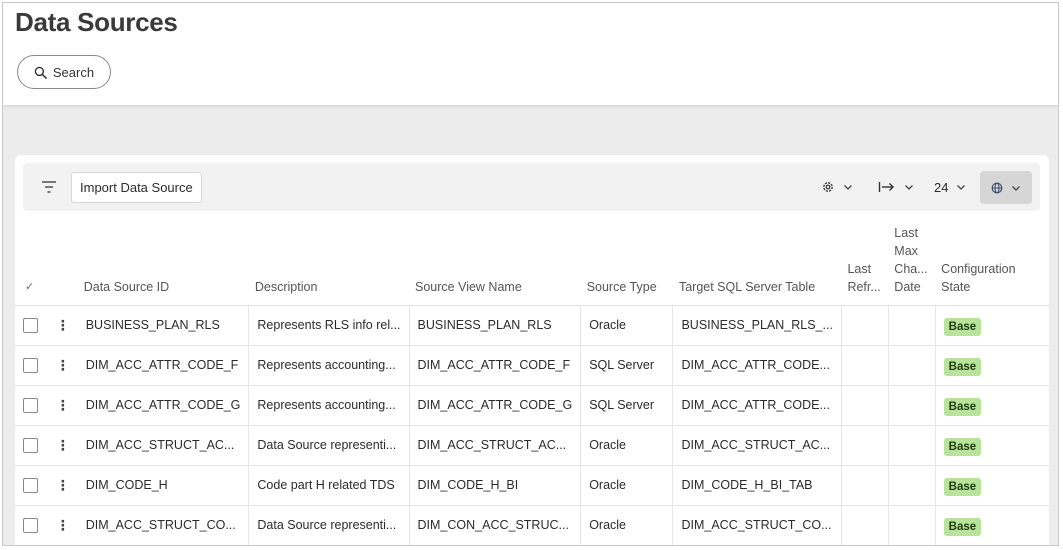 This screenshot has height=550, width=1063. I want to click on select-all-column-header: ✓, so click(31, 263).